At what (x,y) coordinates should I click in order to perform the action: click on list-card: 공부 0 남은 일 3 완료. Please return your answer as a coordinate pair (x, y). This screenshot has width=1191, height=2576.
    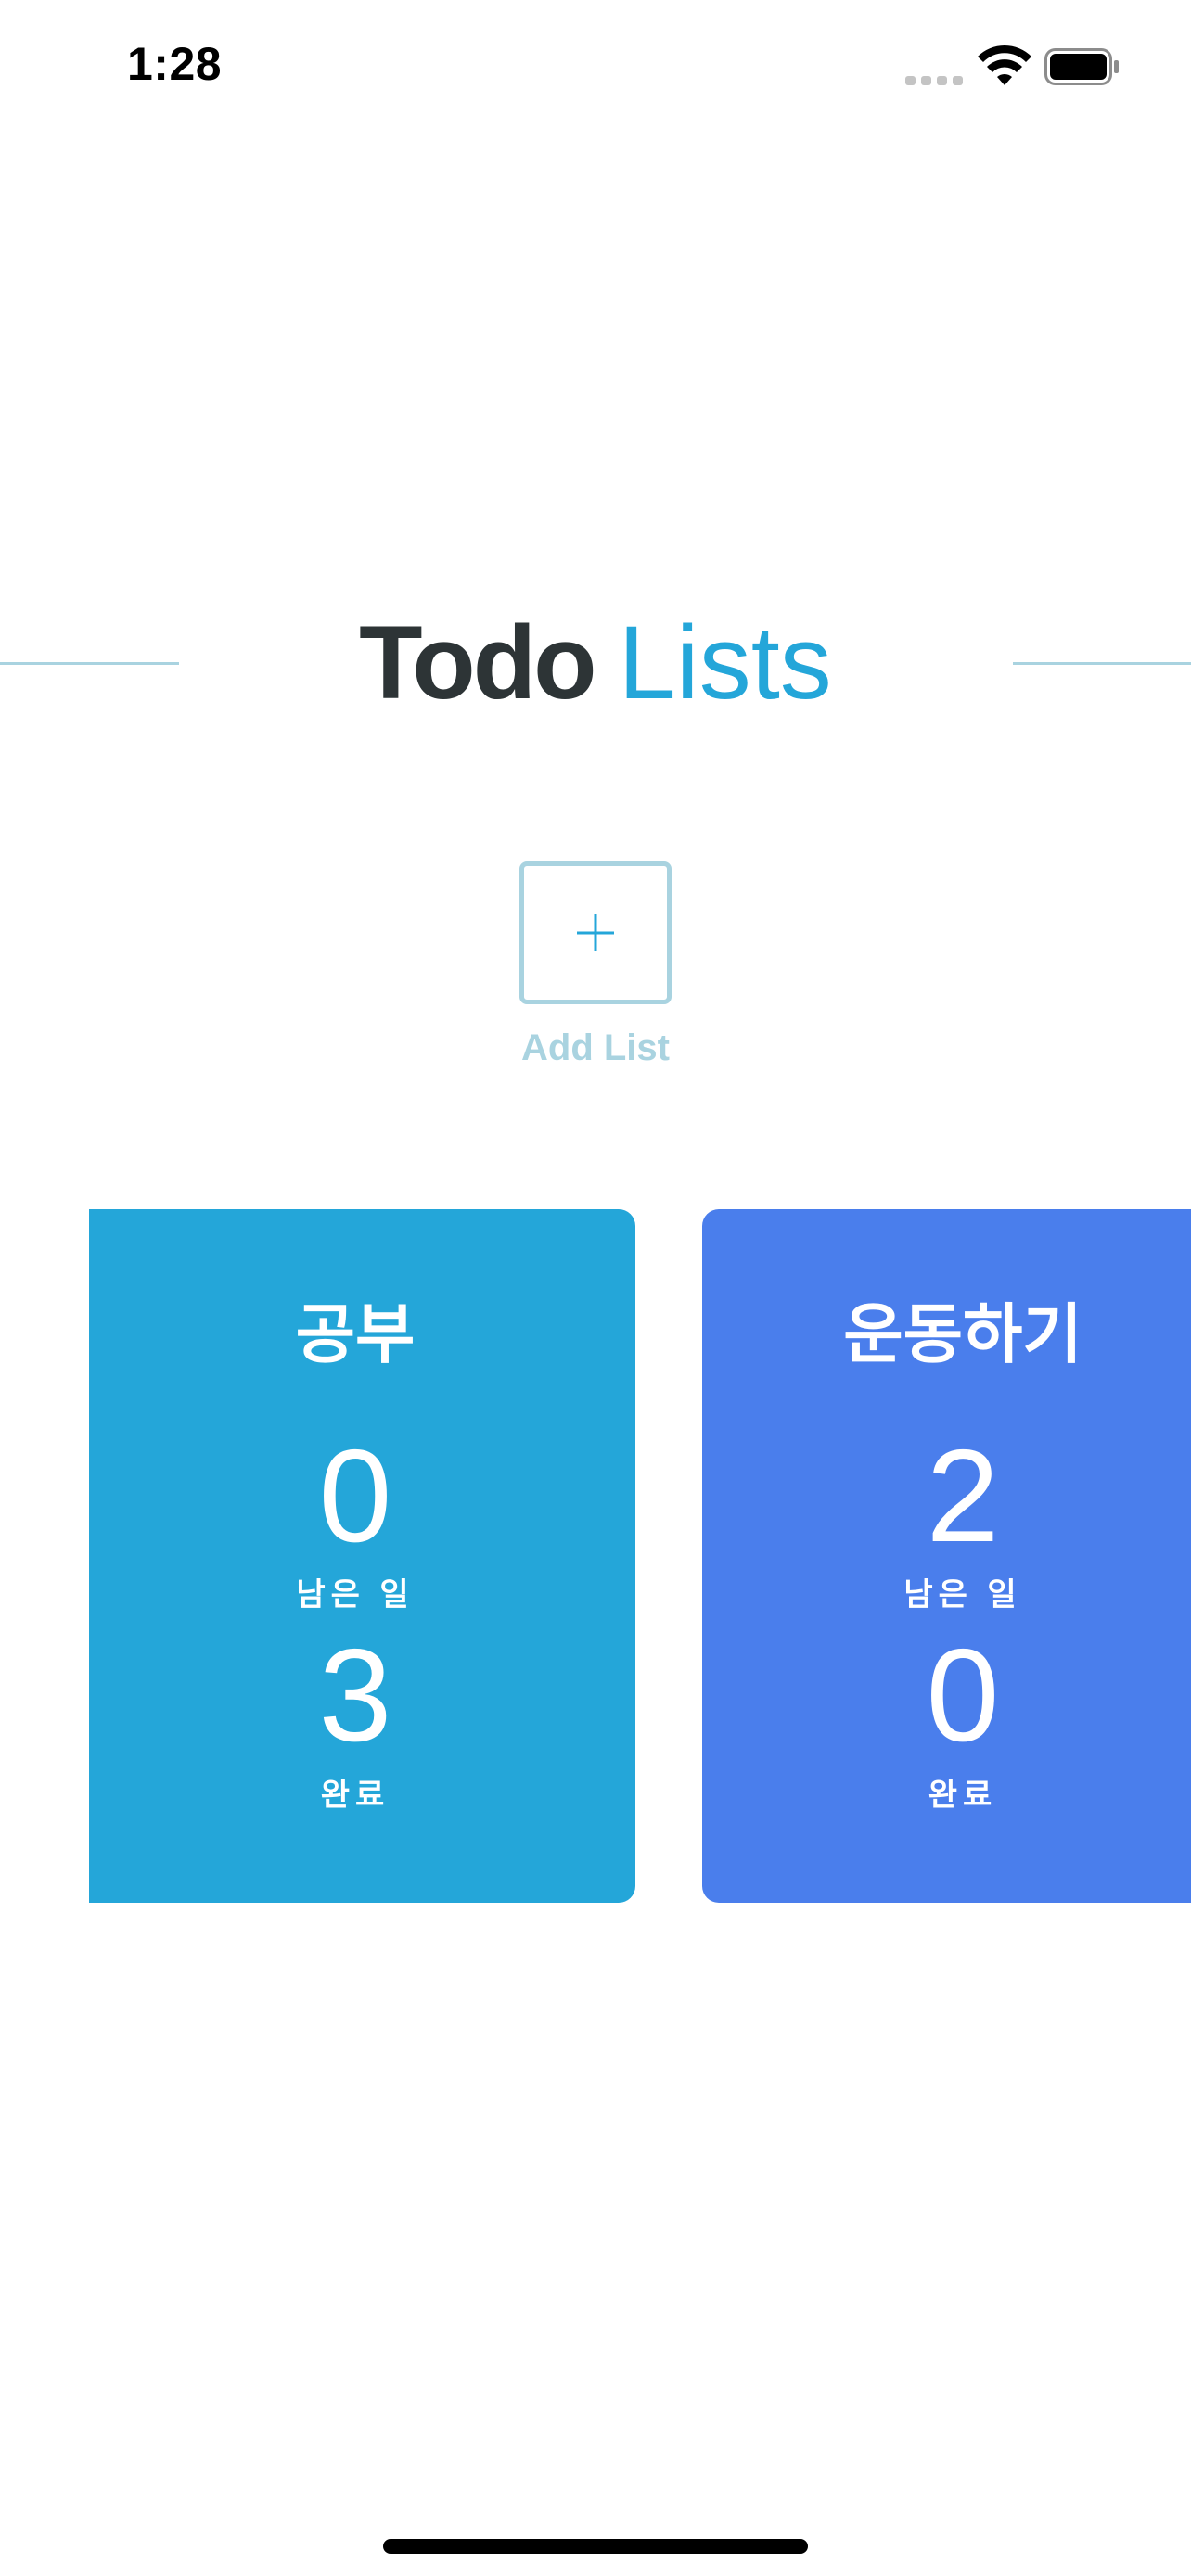
    Looking at the image, I should click on (362, 1556).